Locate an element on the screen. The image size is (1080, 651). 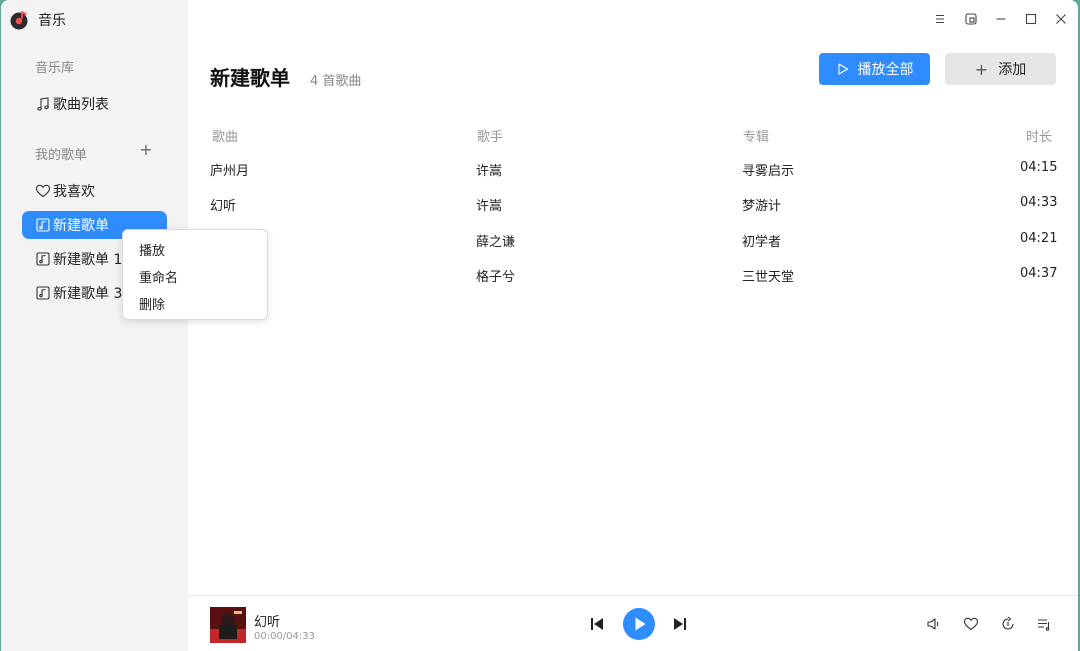
add-button: + 添加 is located at coordinates (1000, 69).